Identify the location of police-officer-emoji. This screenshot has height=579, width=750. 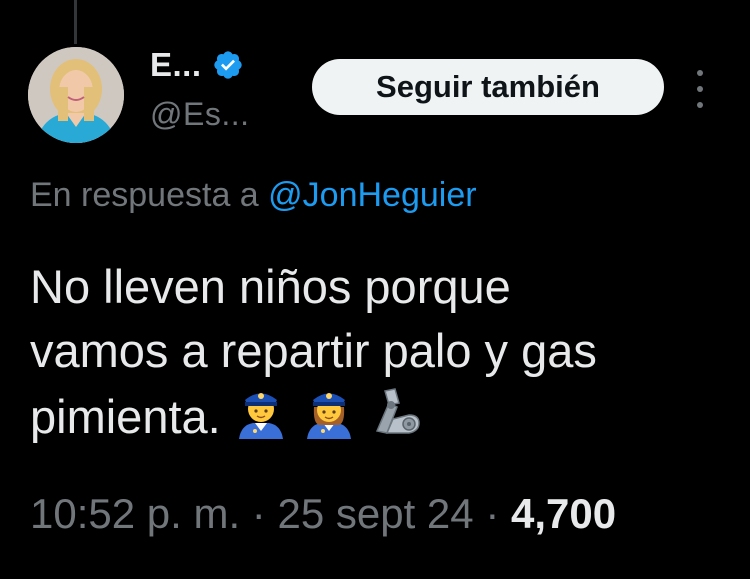
(261, 411).